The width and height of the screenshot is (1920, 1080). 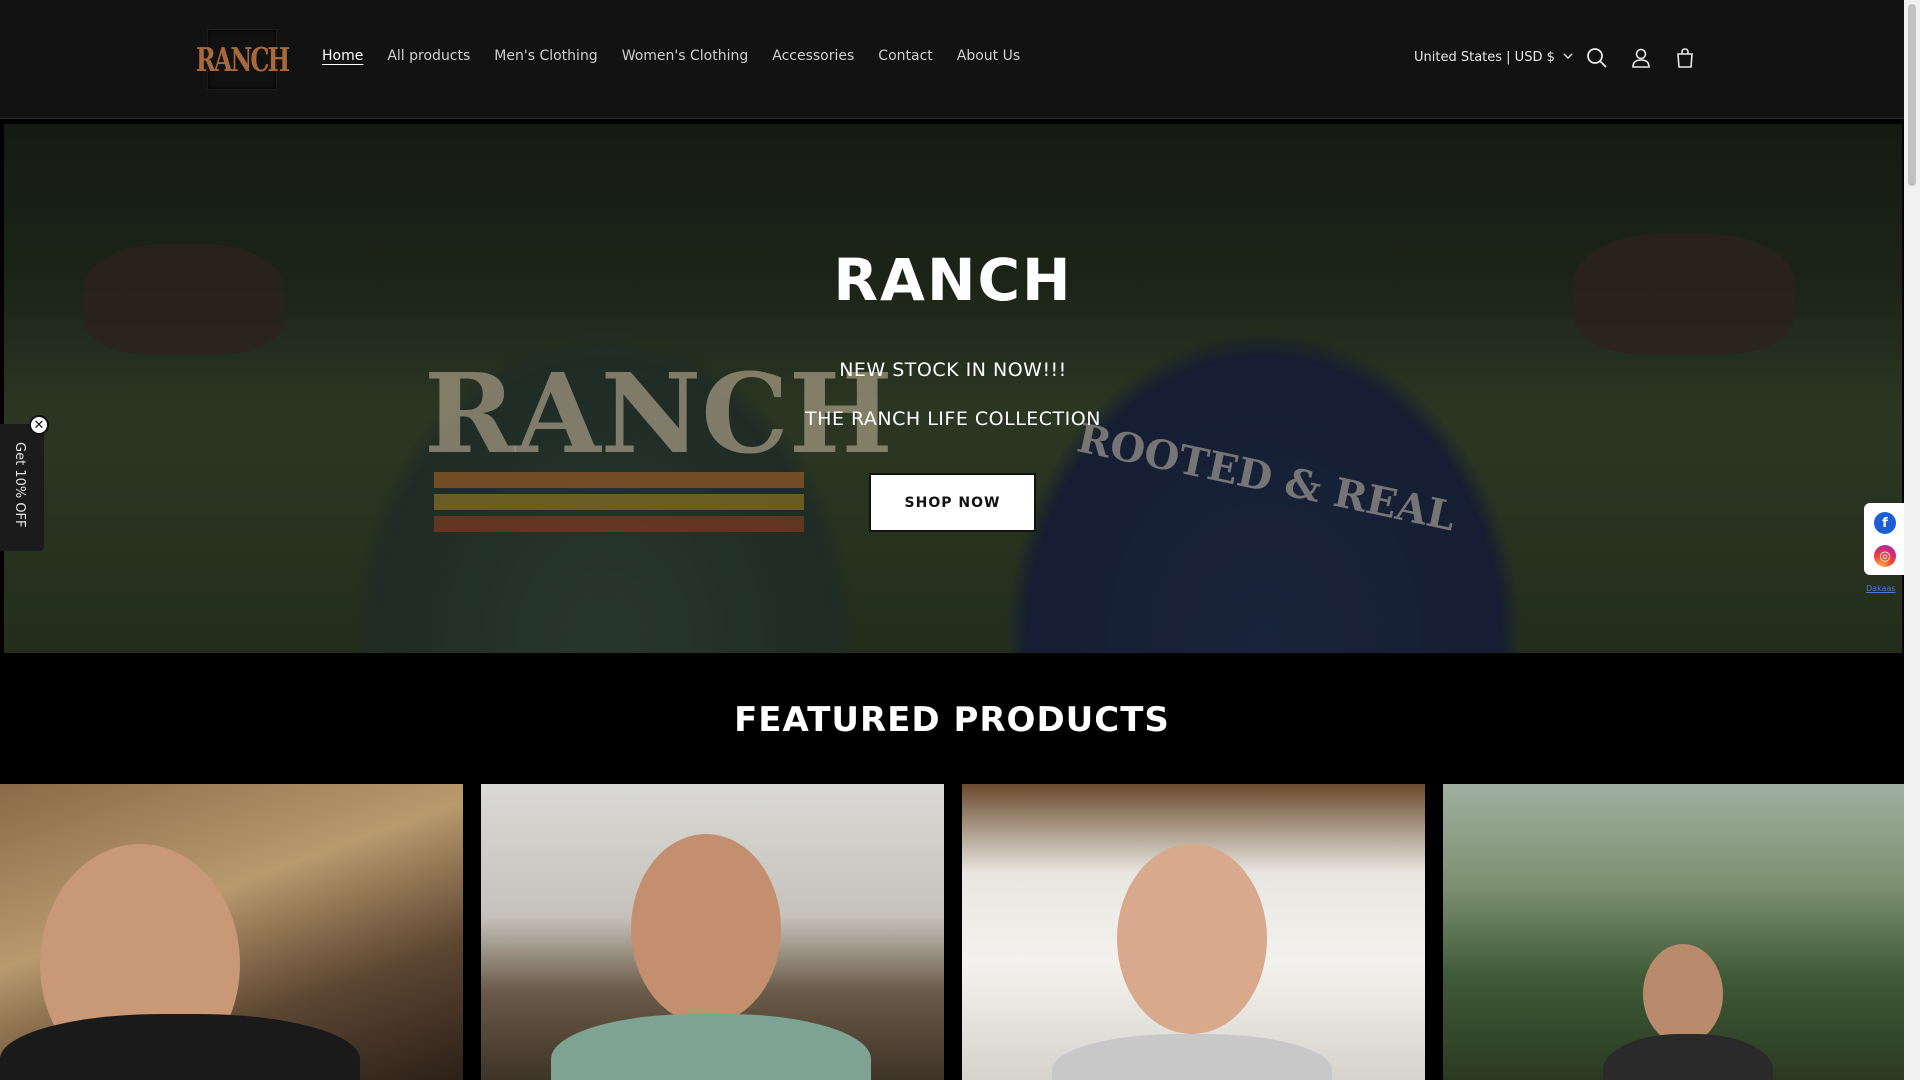 What do you see at coordinates (1568, 57) in the screenshot?
I see `chevron-down-icon` at bounding box center [1568, 57].